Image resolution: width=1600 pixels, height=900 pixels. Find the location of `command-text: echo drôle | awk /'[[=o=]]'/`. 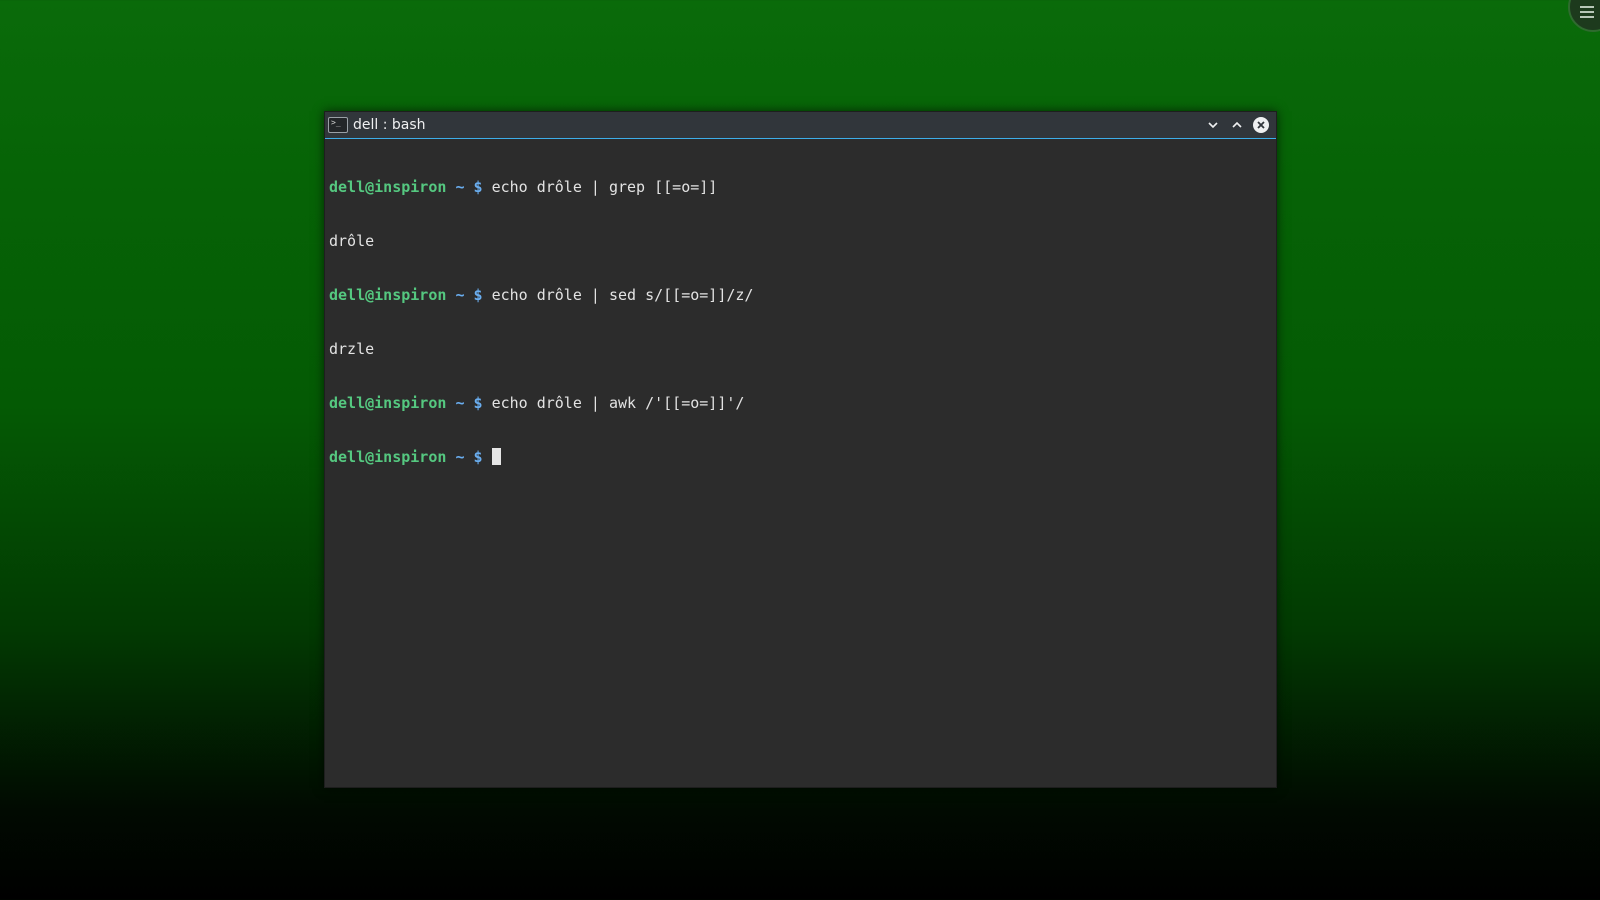

command-text: echo drôle | awk /'[[=o=]]'/ is located at coordinates (618, 403).